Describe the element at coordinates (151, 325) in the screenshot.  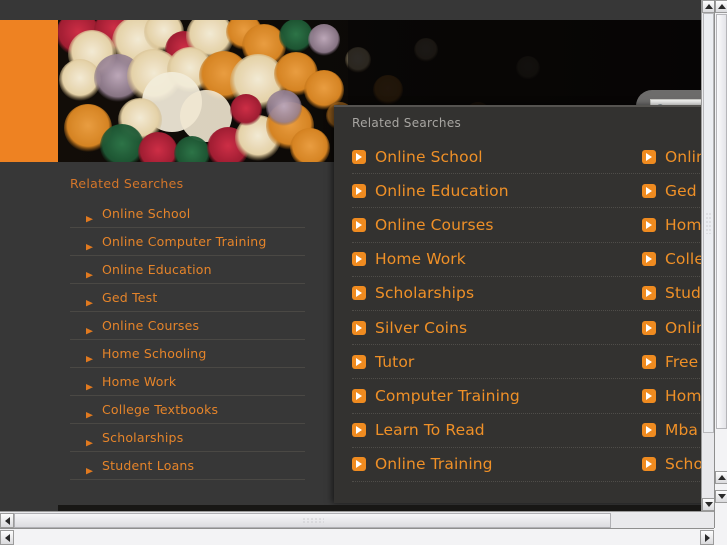
I see `list-item-label: Online Courses` at that location.